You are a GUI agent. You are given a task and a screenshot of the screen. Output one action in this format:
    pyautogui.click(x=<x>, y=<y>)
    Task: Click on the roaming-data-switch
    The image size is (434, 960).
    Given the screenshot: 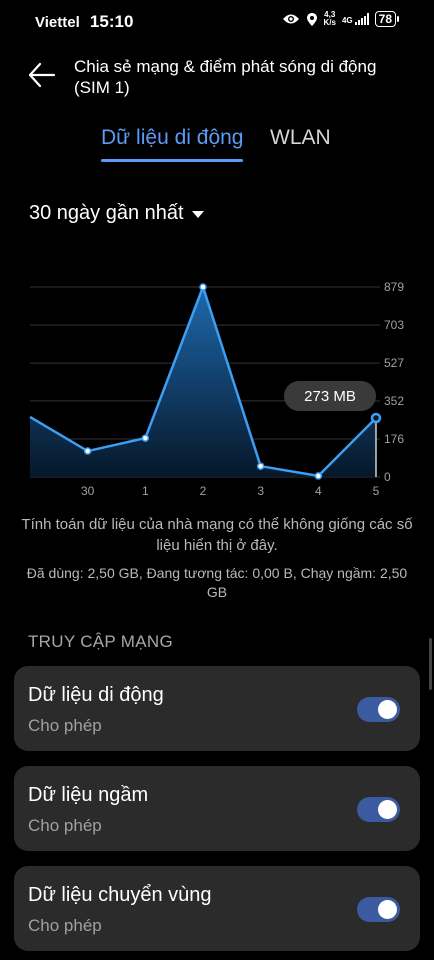 What is the action you would take?
    pyautogui.click(x=378, y=909)
    